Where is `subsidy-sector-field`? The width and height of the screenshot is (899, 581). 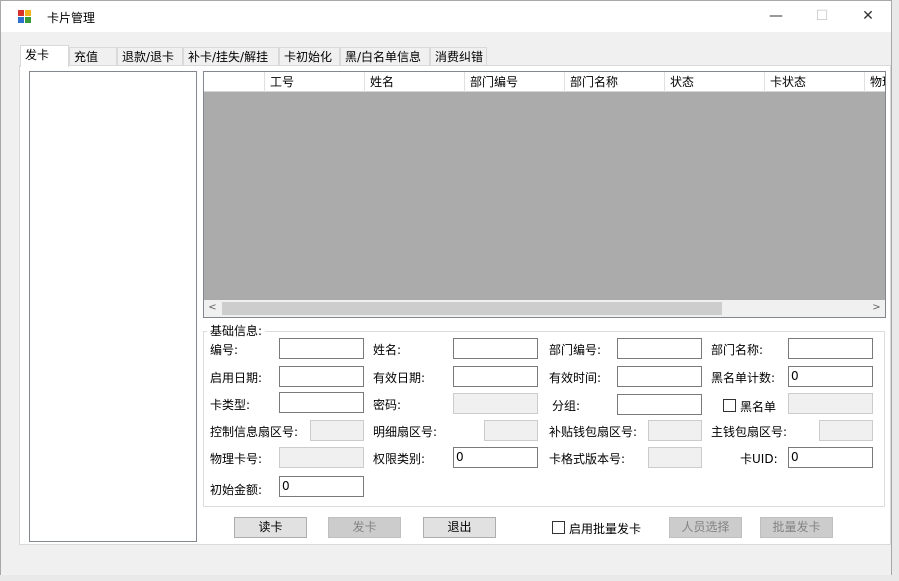
subsidy-sector-field is located at coordinates (675, 430).